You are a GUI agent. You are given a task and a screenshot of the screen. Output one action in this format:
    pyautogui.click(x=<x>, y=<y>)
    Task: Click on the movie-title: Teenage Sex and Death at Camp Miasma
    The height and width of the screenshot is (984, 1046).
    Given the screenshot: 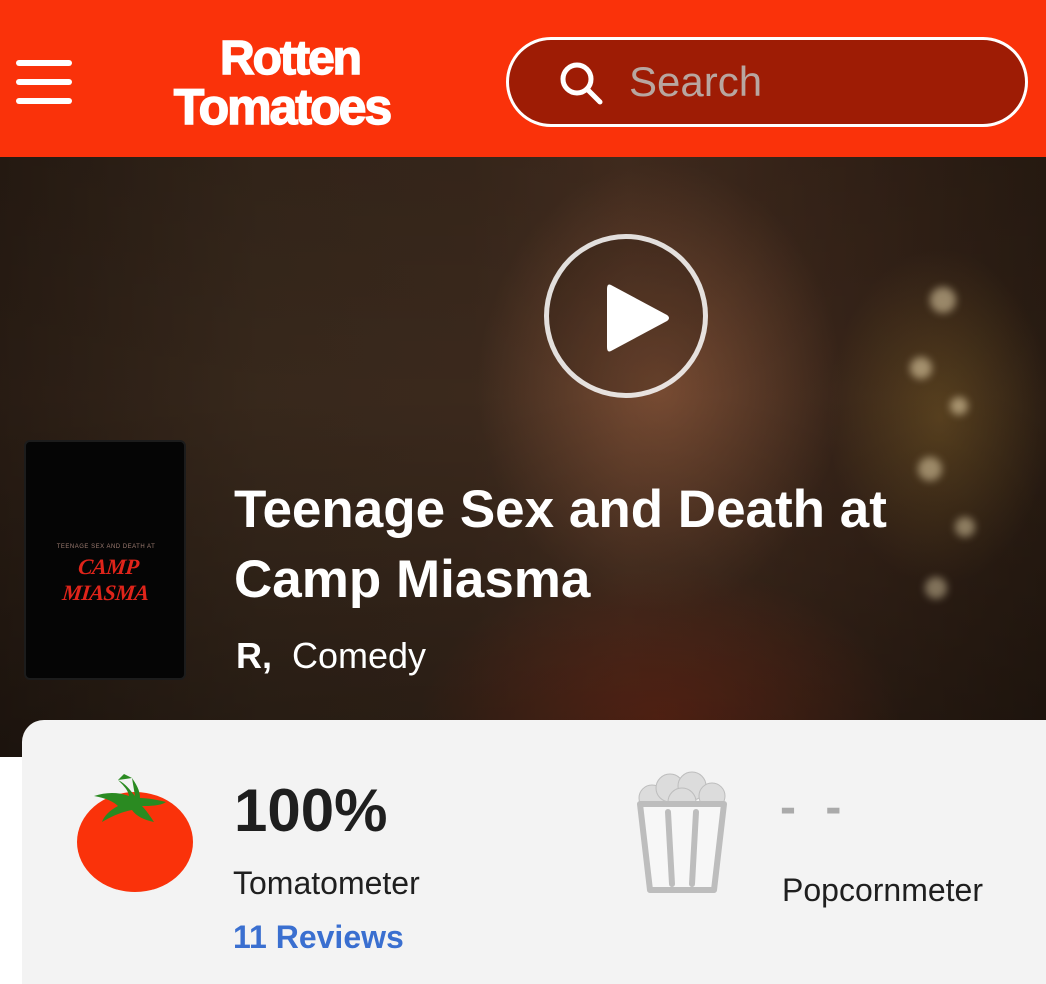 What is the action you would take?
    pyautogui.click(x=560, y=544)
    